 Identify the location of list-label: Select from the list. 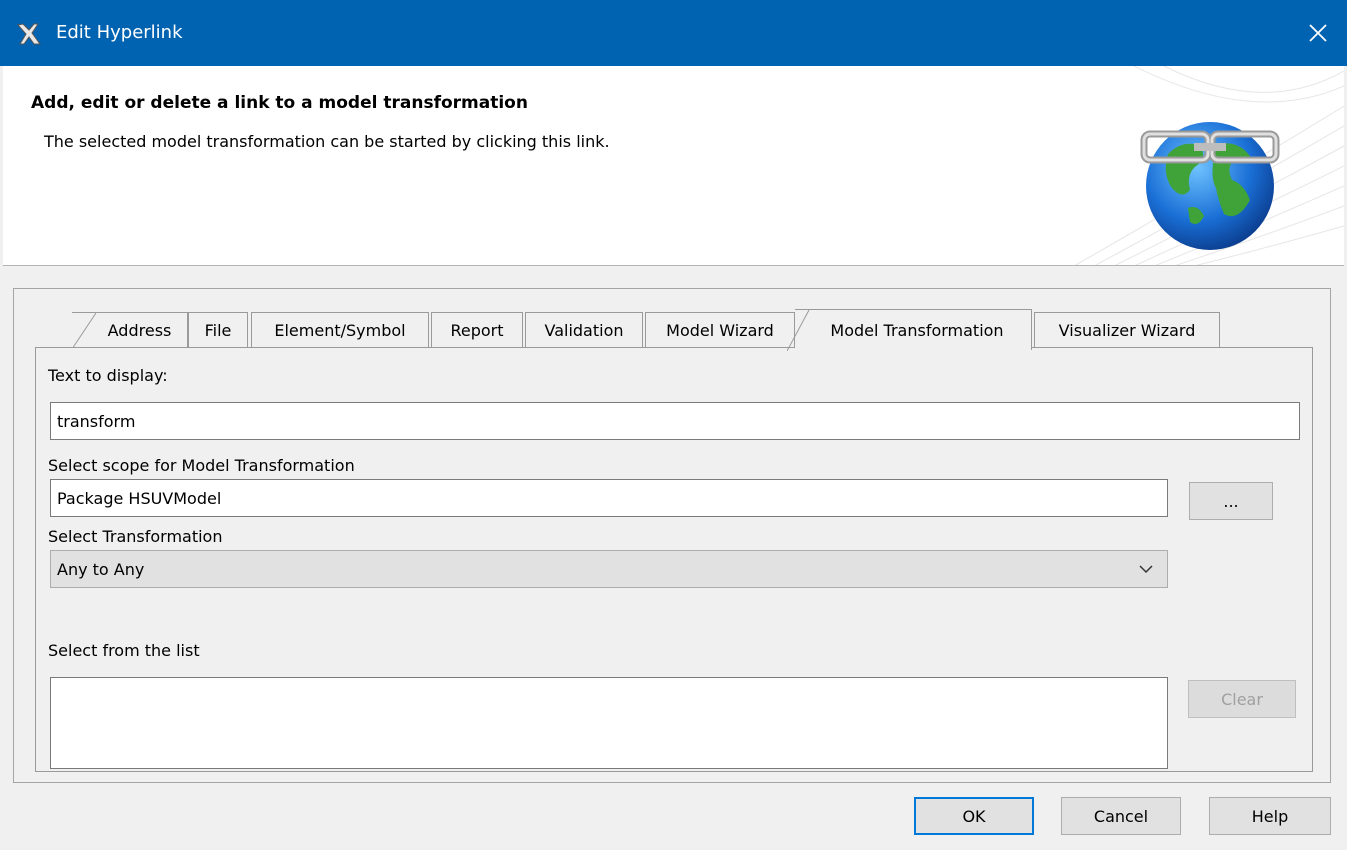
(124, 650).